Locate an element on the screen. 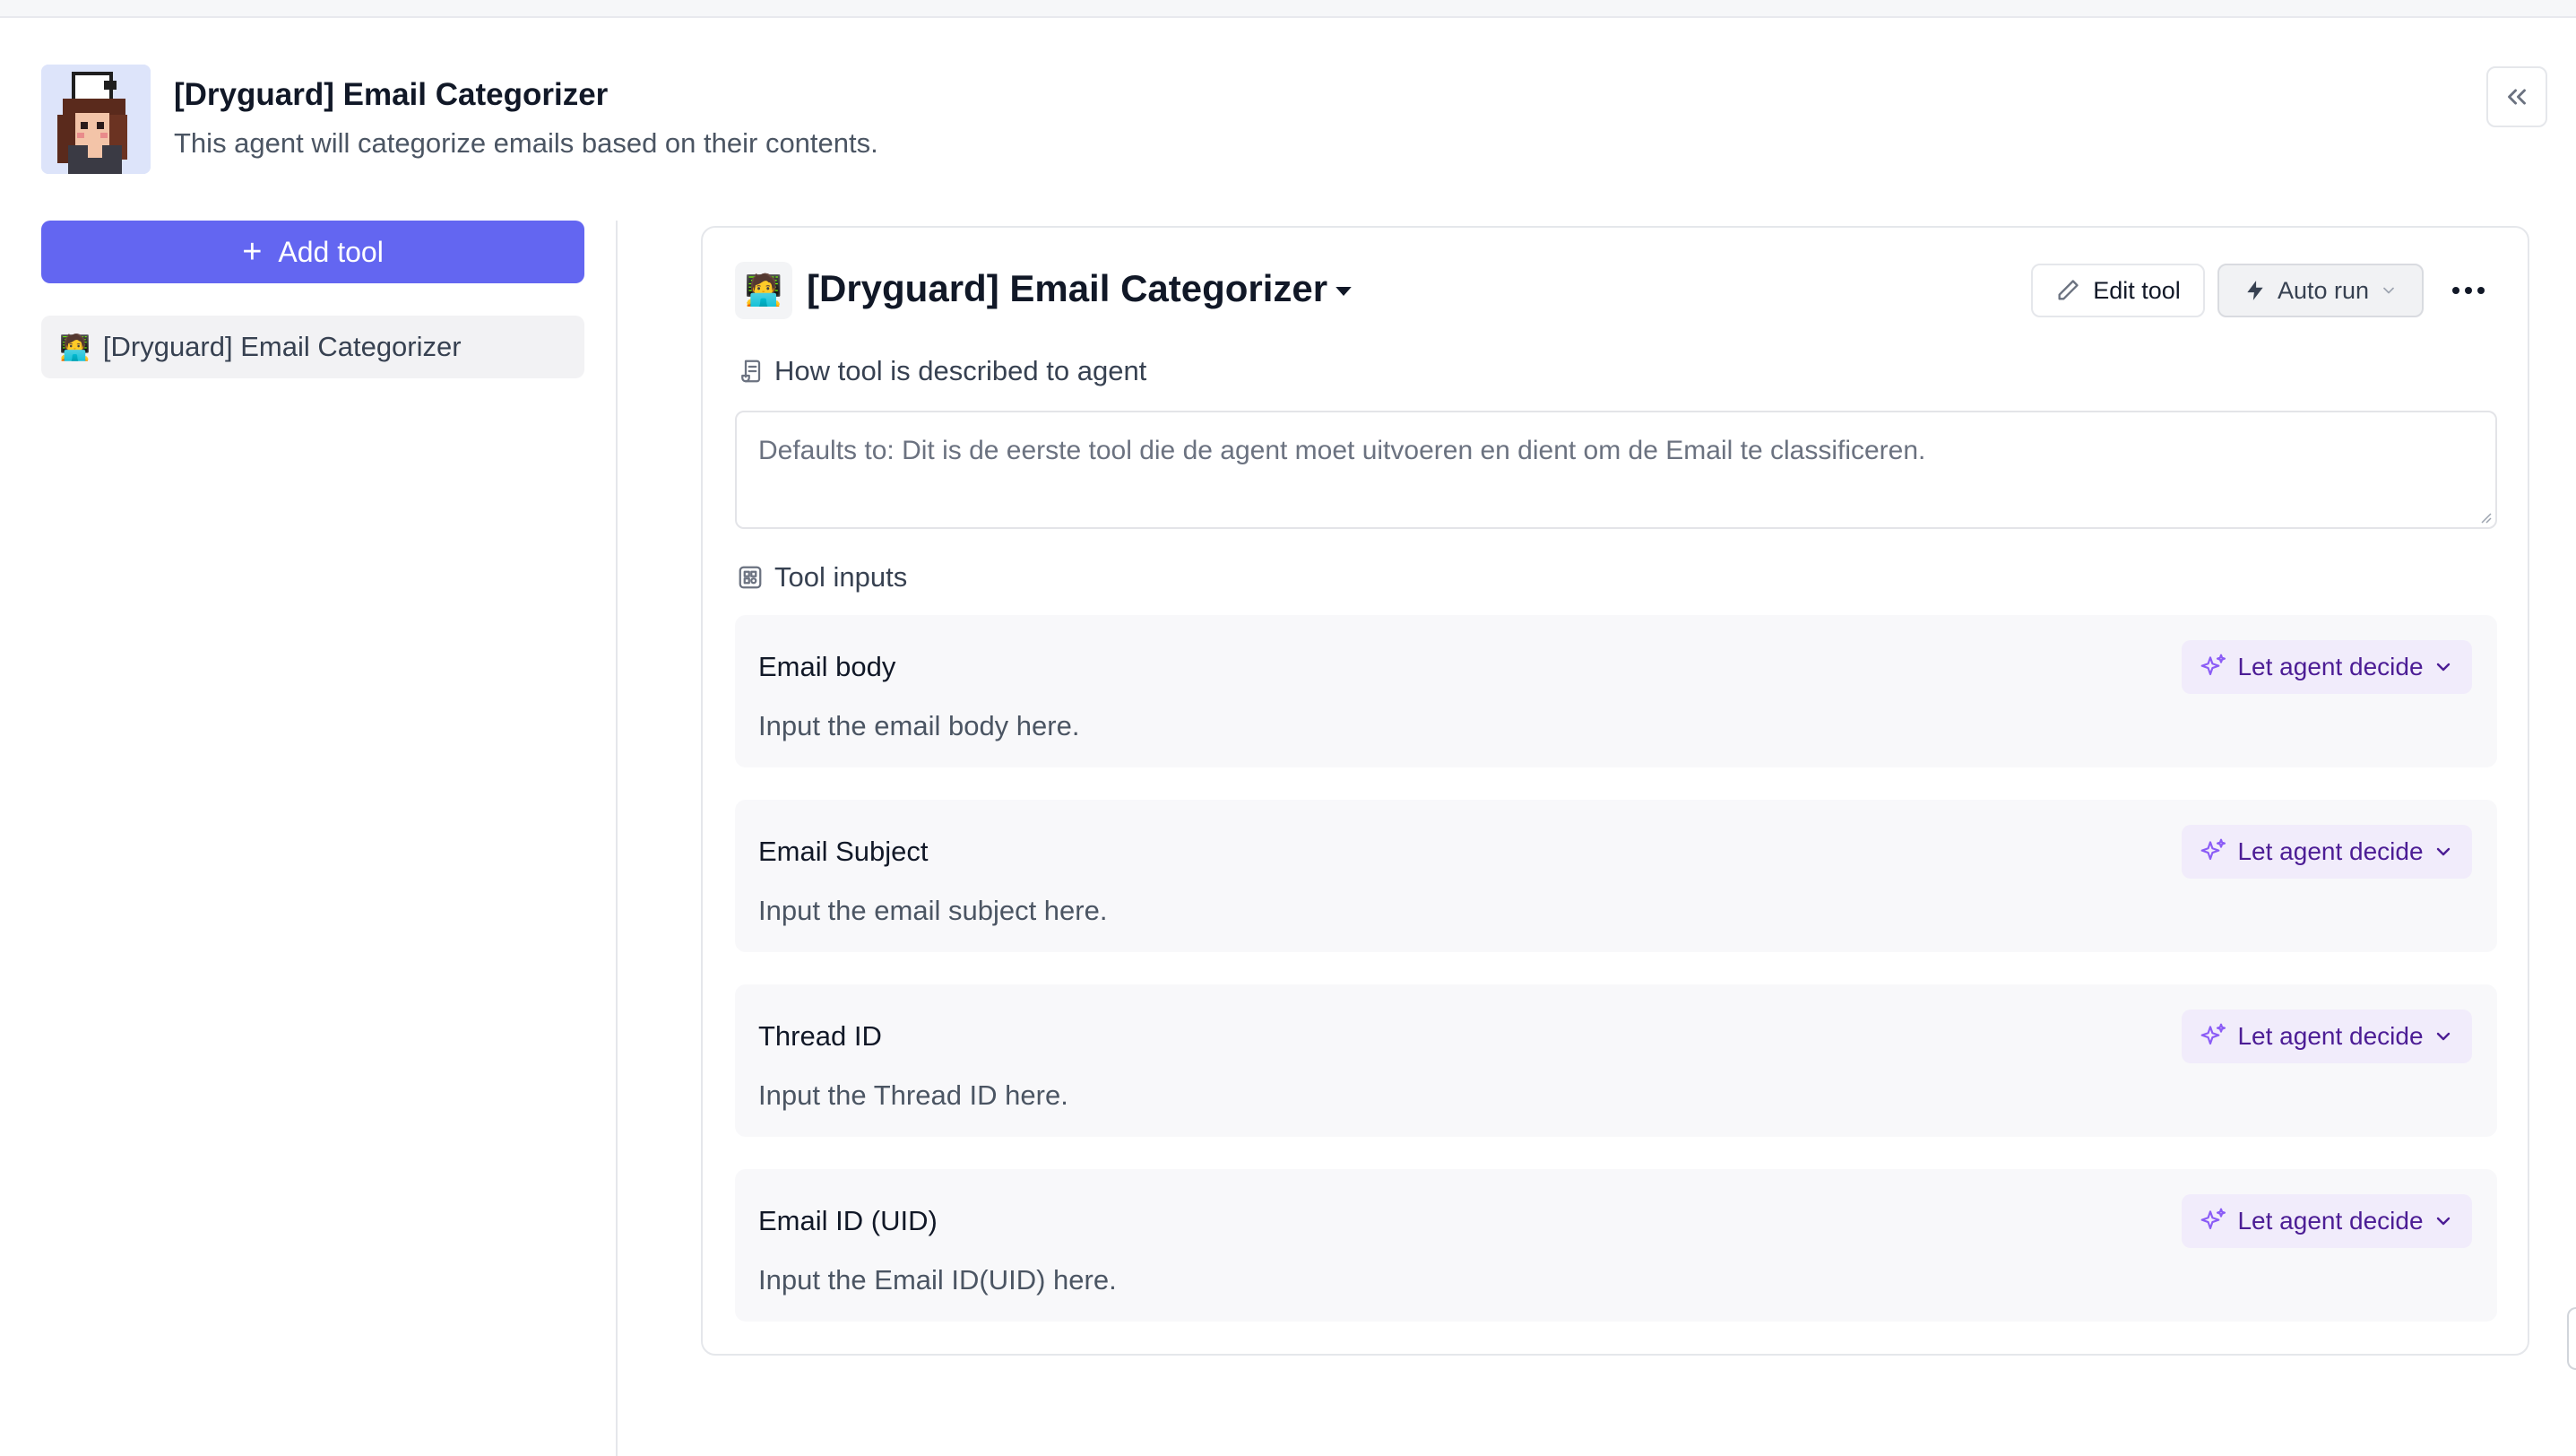  inputs-section-label: Tool inputs is located at coordinates (822, 577).